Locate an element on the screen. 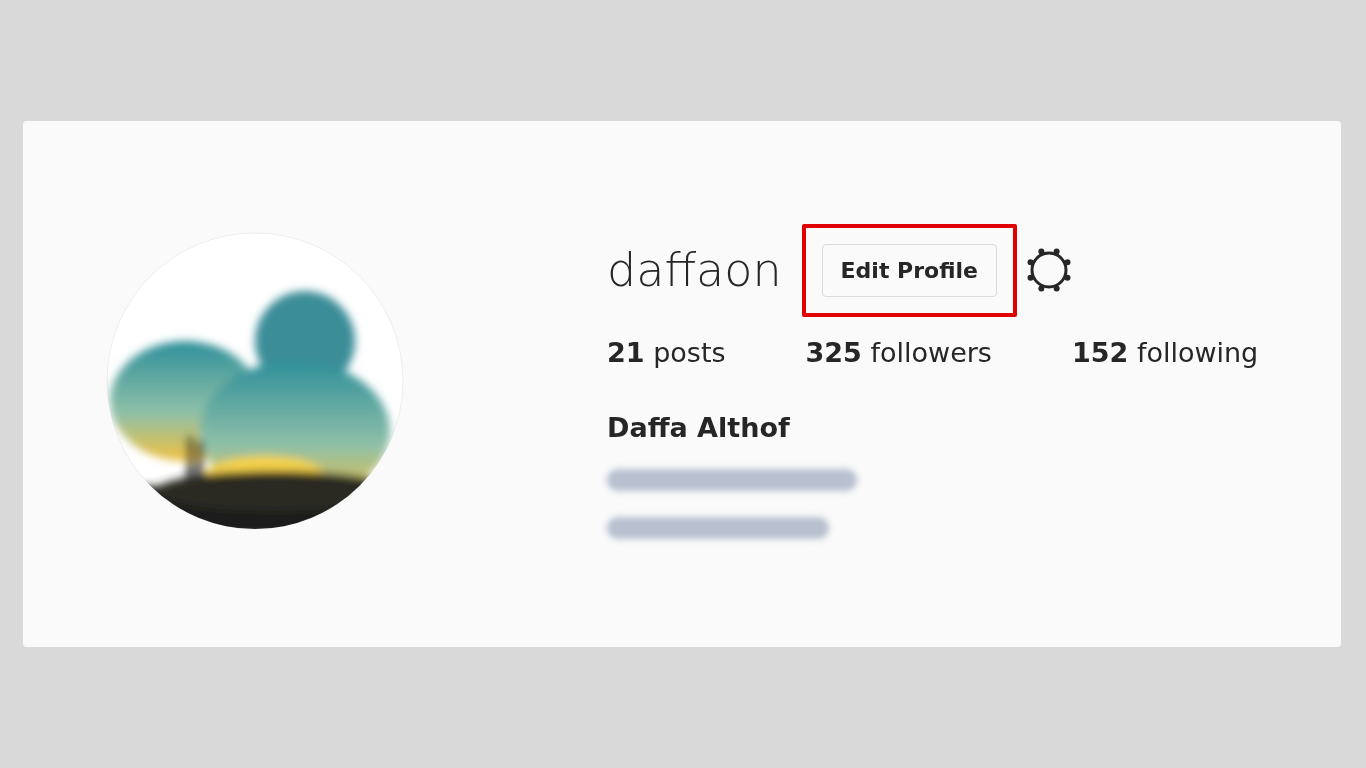 The image size is (1366, 768). stat-count: 325 followers is located at coordinates (898, 352).